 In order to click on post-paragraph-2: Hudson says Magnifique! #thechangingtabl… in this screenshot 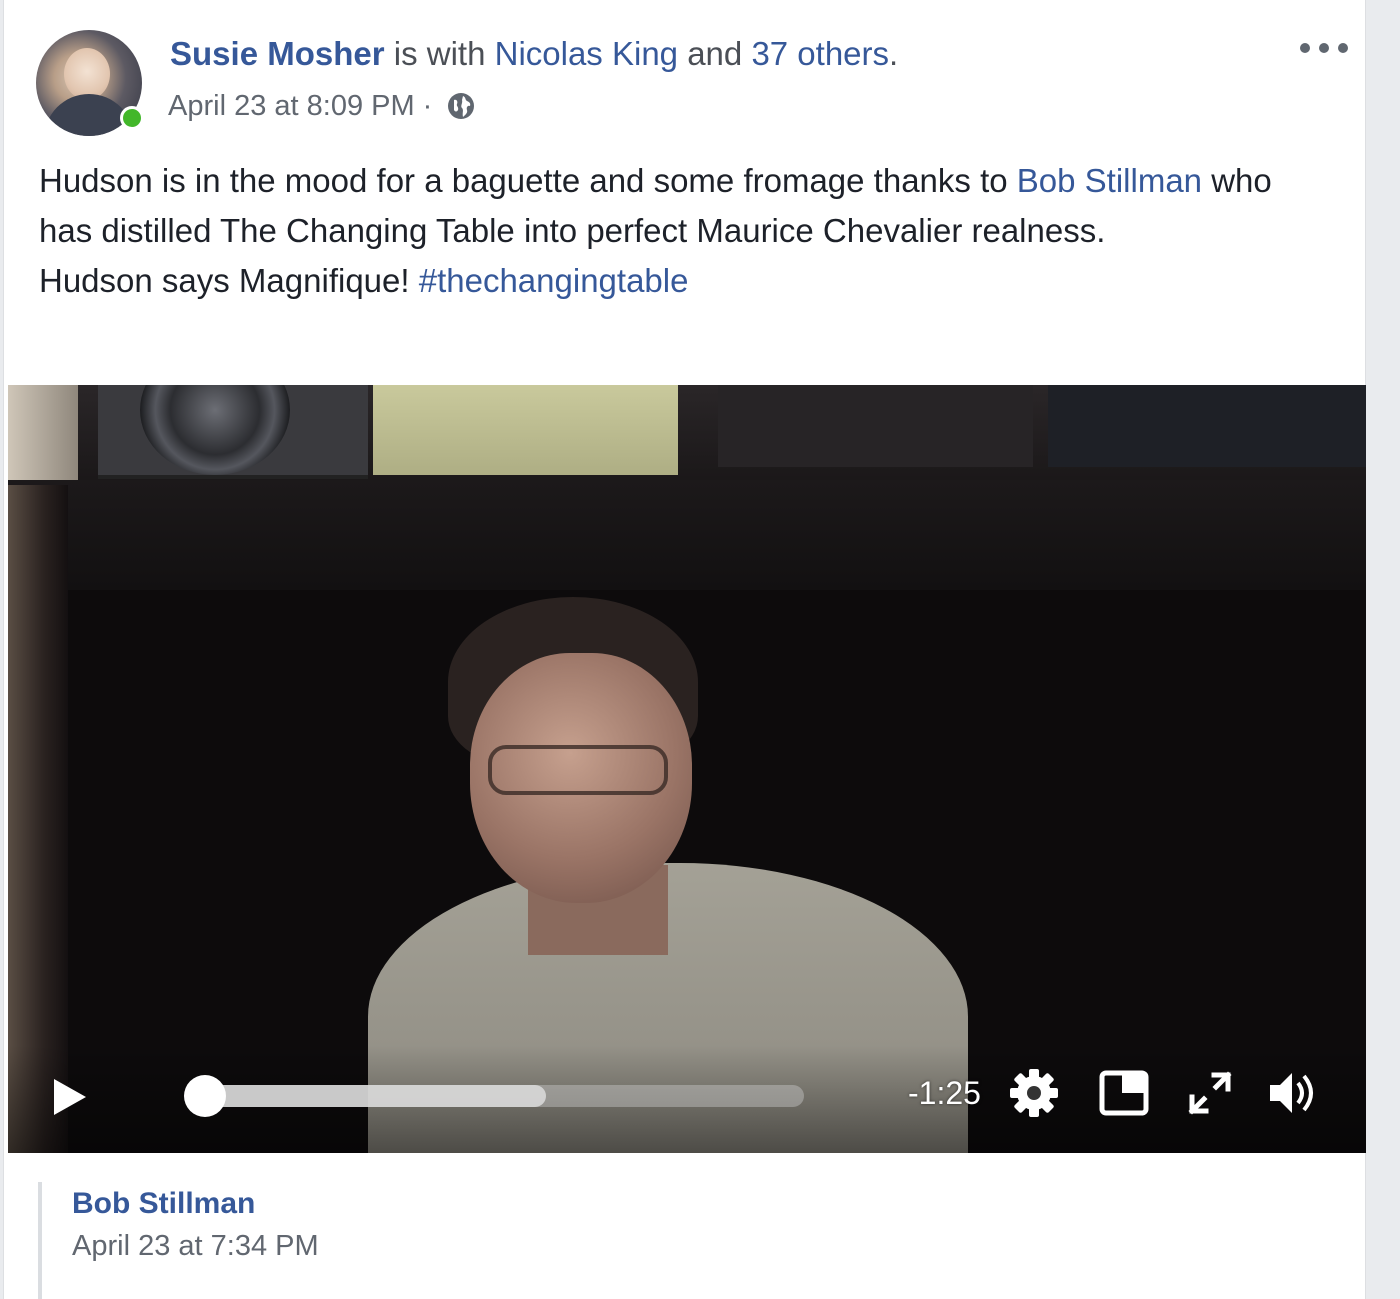, I will do `click(684, 281)`.